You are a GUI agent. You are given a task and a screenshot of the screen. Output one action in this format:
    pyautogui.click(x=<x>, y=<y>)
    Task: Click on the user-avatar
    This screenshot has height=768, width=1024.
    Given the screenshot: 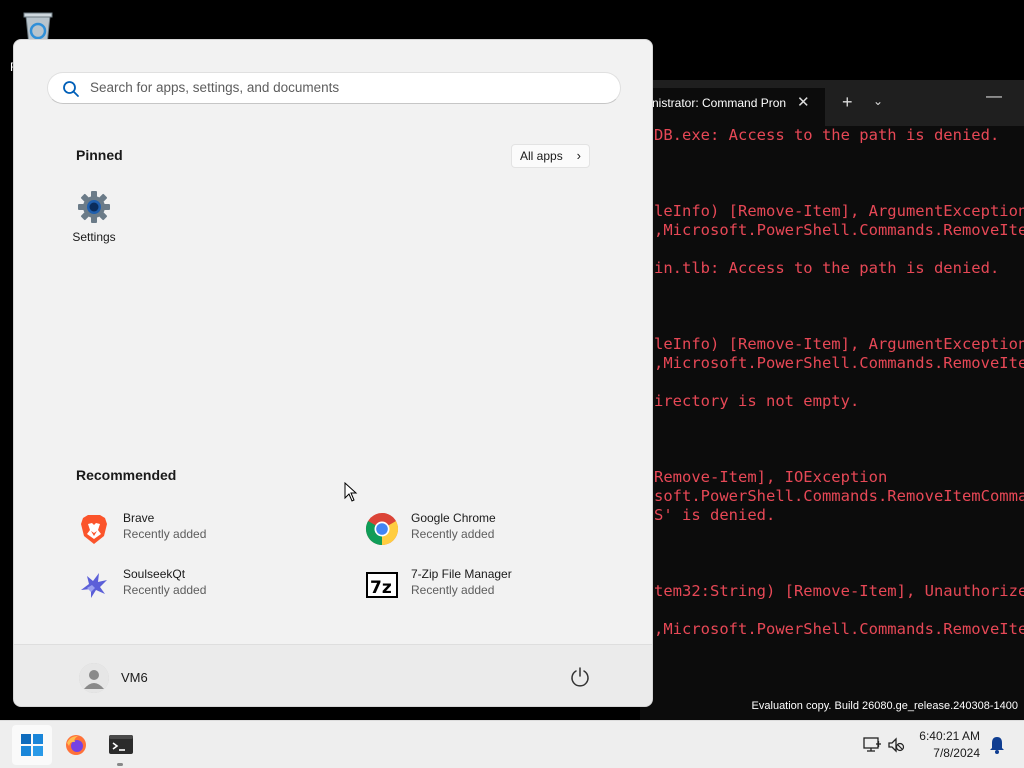 What is the action you would take?
    pyautogui.click(x=94, y=678)
    